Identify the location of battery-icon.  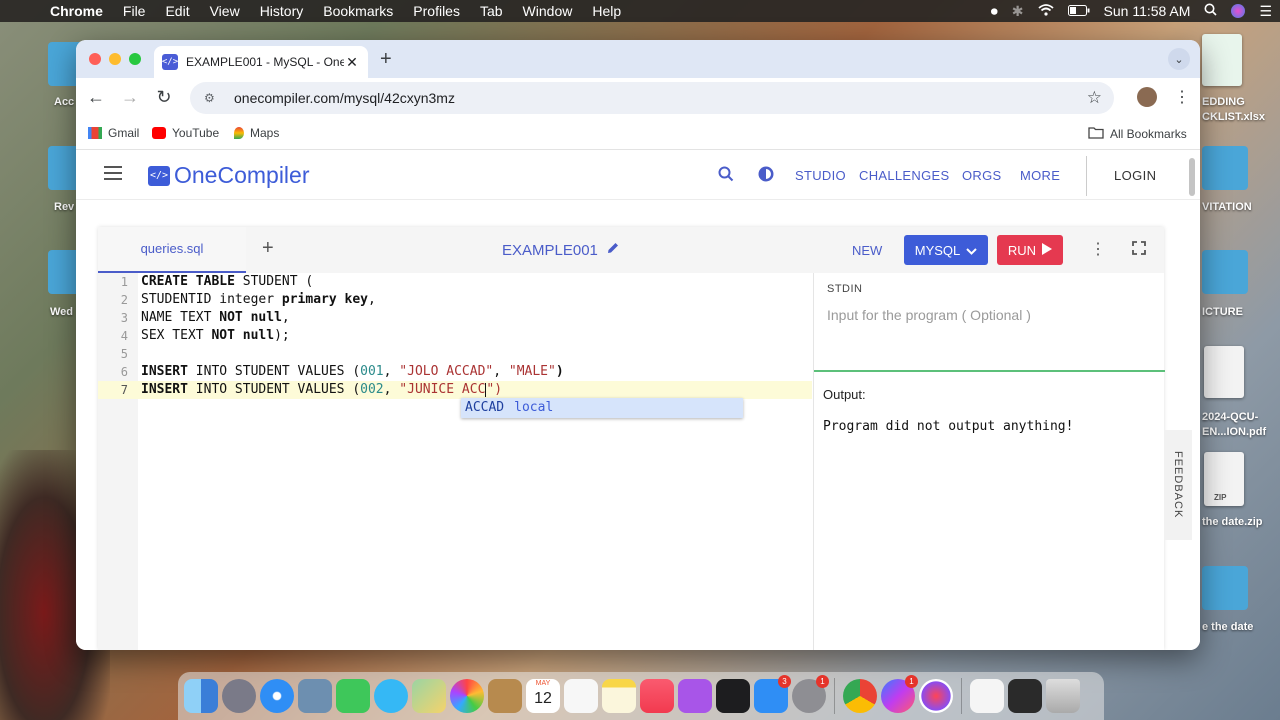
(1078, 11).